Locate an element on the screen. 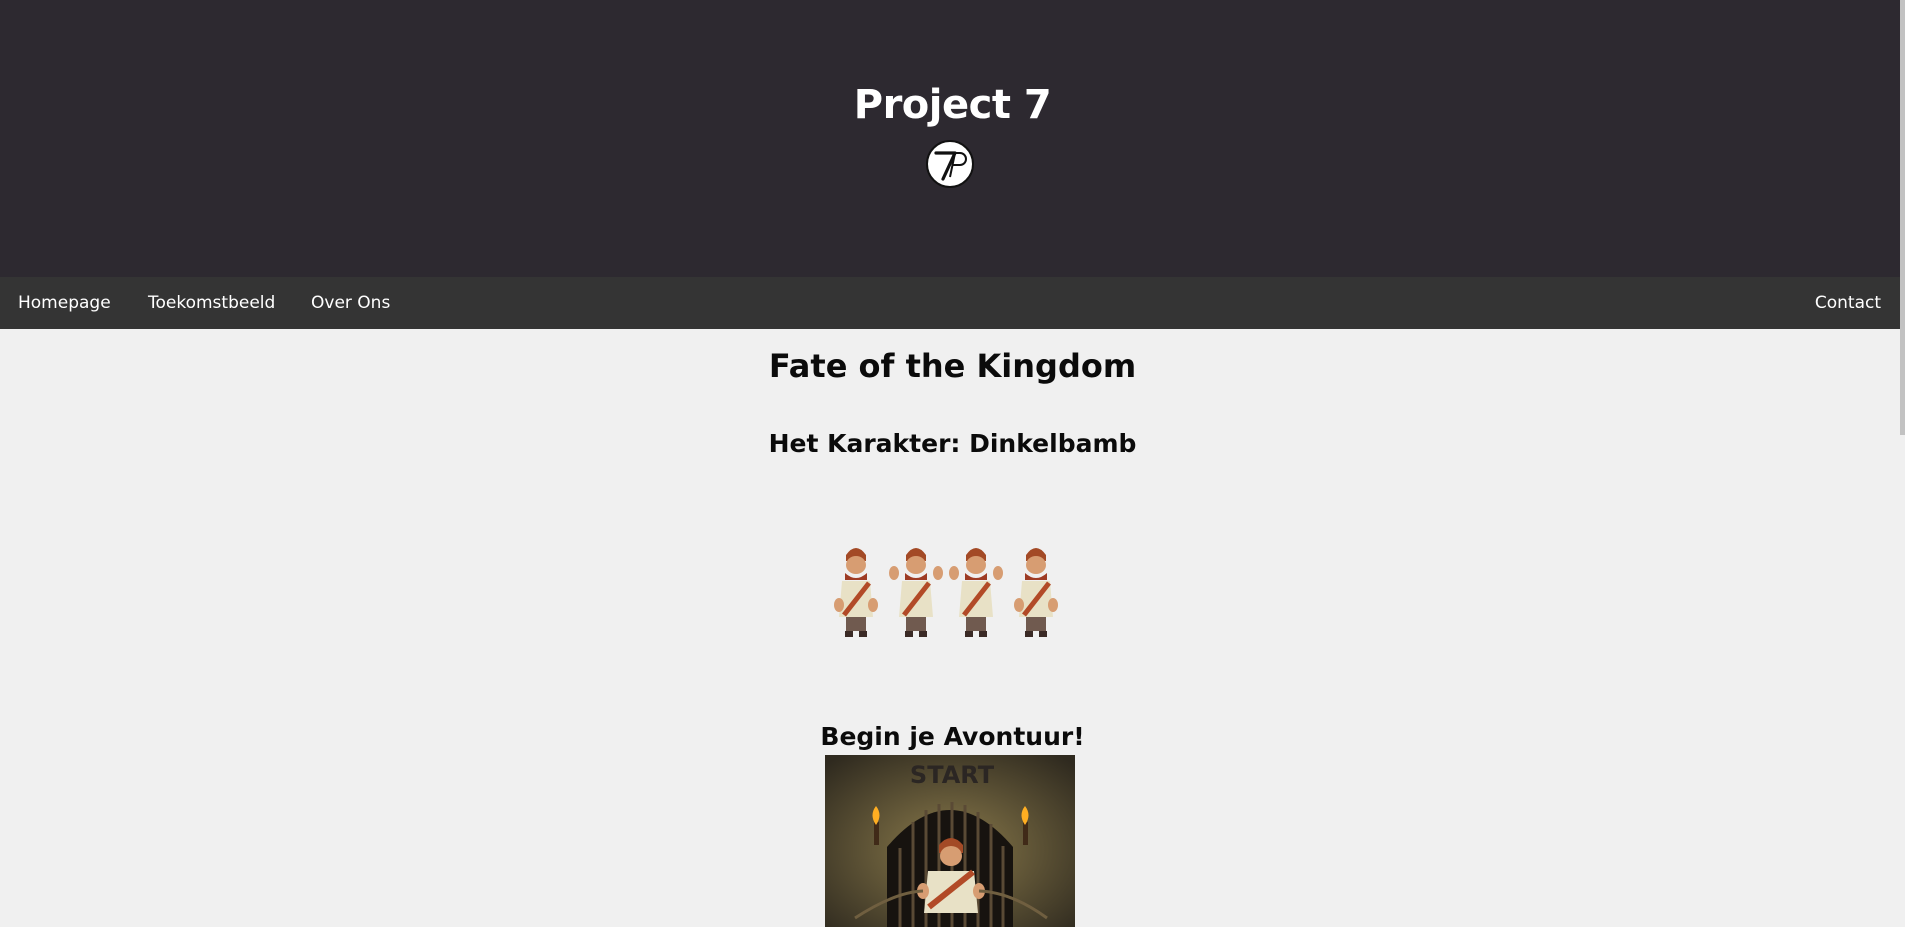 This screenshot has height=927, width=1905. nav-contact-link: Contact is located at coordinates (1848, 303).